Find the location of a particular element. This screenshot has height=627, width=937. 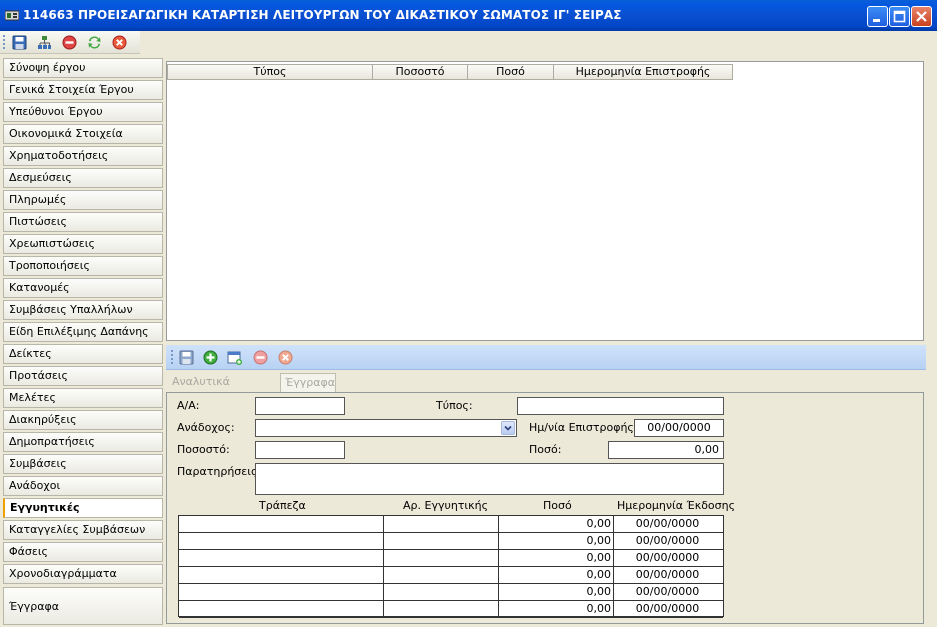

type-label: Τύπος: is located at coordinates (454, 405).